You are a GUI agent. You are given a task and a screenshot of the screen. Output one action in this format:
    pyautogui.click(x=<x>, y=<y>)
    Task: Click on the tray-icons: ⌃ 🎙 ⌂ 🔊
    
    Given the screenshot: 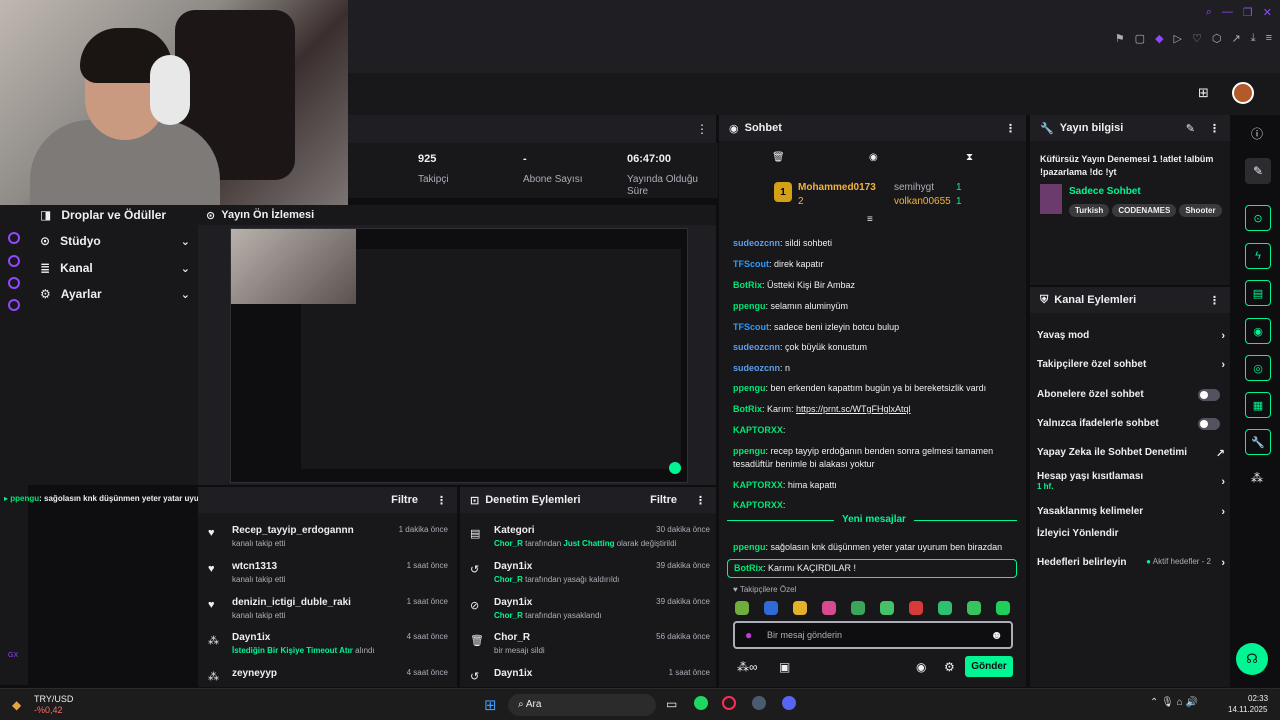 What is the action you would take?
    pyautogui.click(x=1174, y=702)
    